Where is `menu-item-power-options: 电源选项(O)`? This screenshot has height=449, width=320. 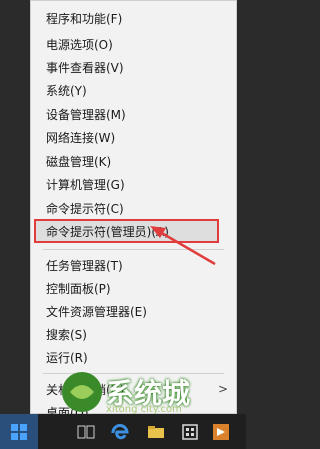 menu-item-power-options: 电源选项(O) is located at coordinates (133, 44).